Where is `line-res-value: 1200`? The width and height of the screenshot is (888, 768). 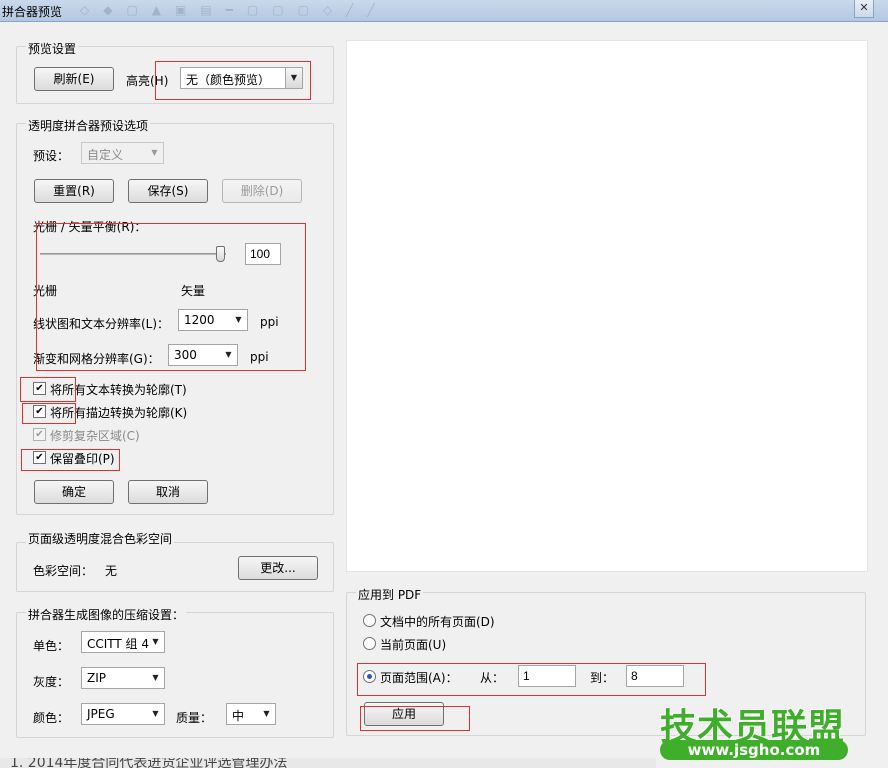 line-res-value: 1200 is located at coordinates (199, 320).